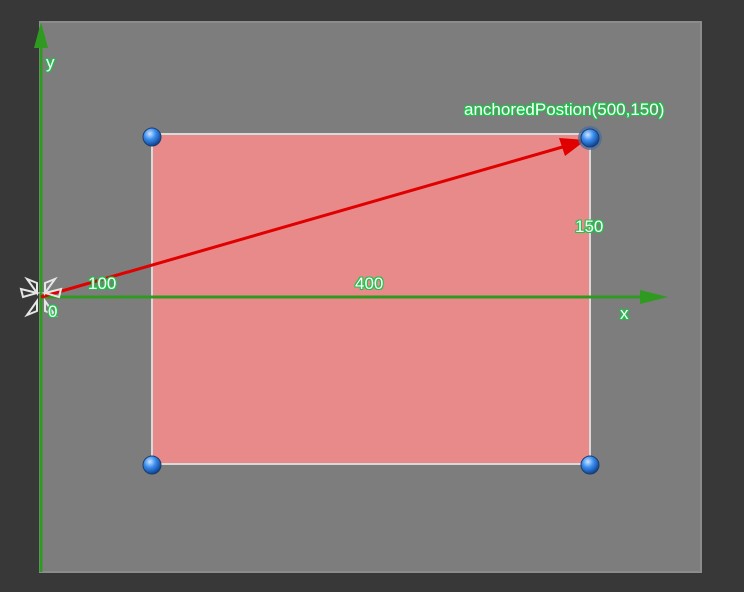 Image resolution: width=744 pixels, height=592 pixels. What do you see at coordinates (564, 109) in the screenshot?
I see `anchored-position-label: anchoredPostion(500,150)` at bounding box center [564, 109].